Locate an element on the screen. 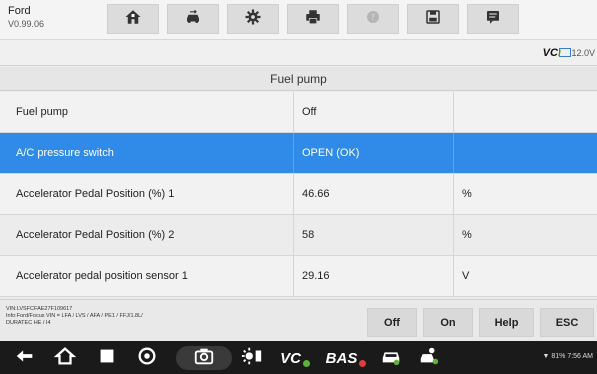  message-button is located at coordinates (493, 19).